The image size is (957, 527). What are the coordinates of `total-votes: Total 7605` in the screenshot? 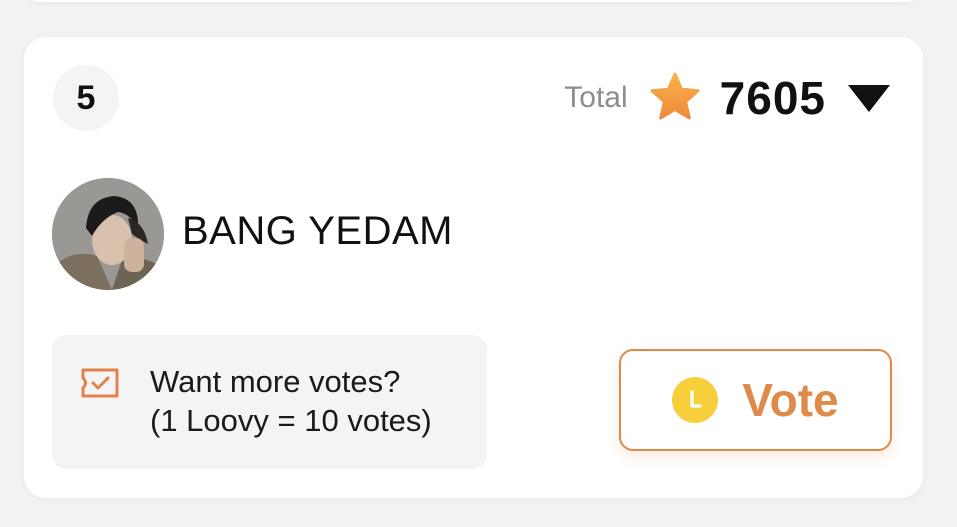 It's located at (727, 98).